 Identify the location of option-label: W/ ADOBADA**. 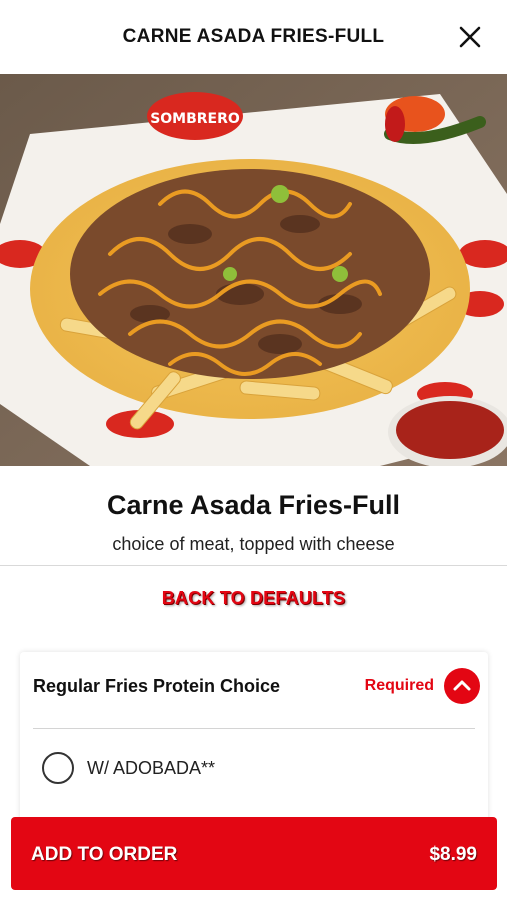
(151, 768).